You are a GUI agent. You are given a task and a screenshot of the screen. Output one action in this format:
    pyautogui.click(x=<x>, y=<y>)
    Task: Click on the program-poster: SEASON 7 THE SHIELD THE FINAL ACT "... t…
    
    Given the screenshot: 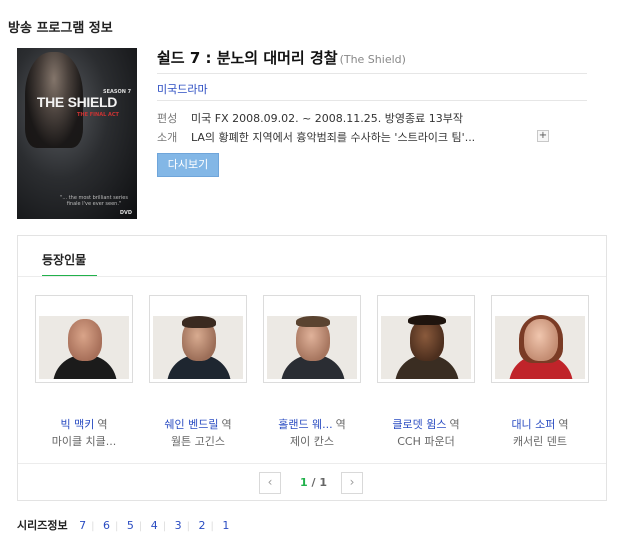 What is the action you would take?
    pyautogui.click(x=77, y=133)
    